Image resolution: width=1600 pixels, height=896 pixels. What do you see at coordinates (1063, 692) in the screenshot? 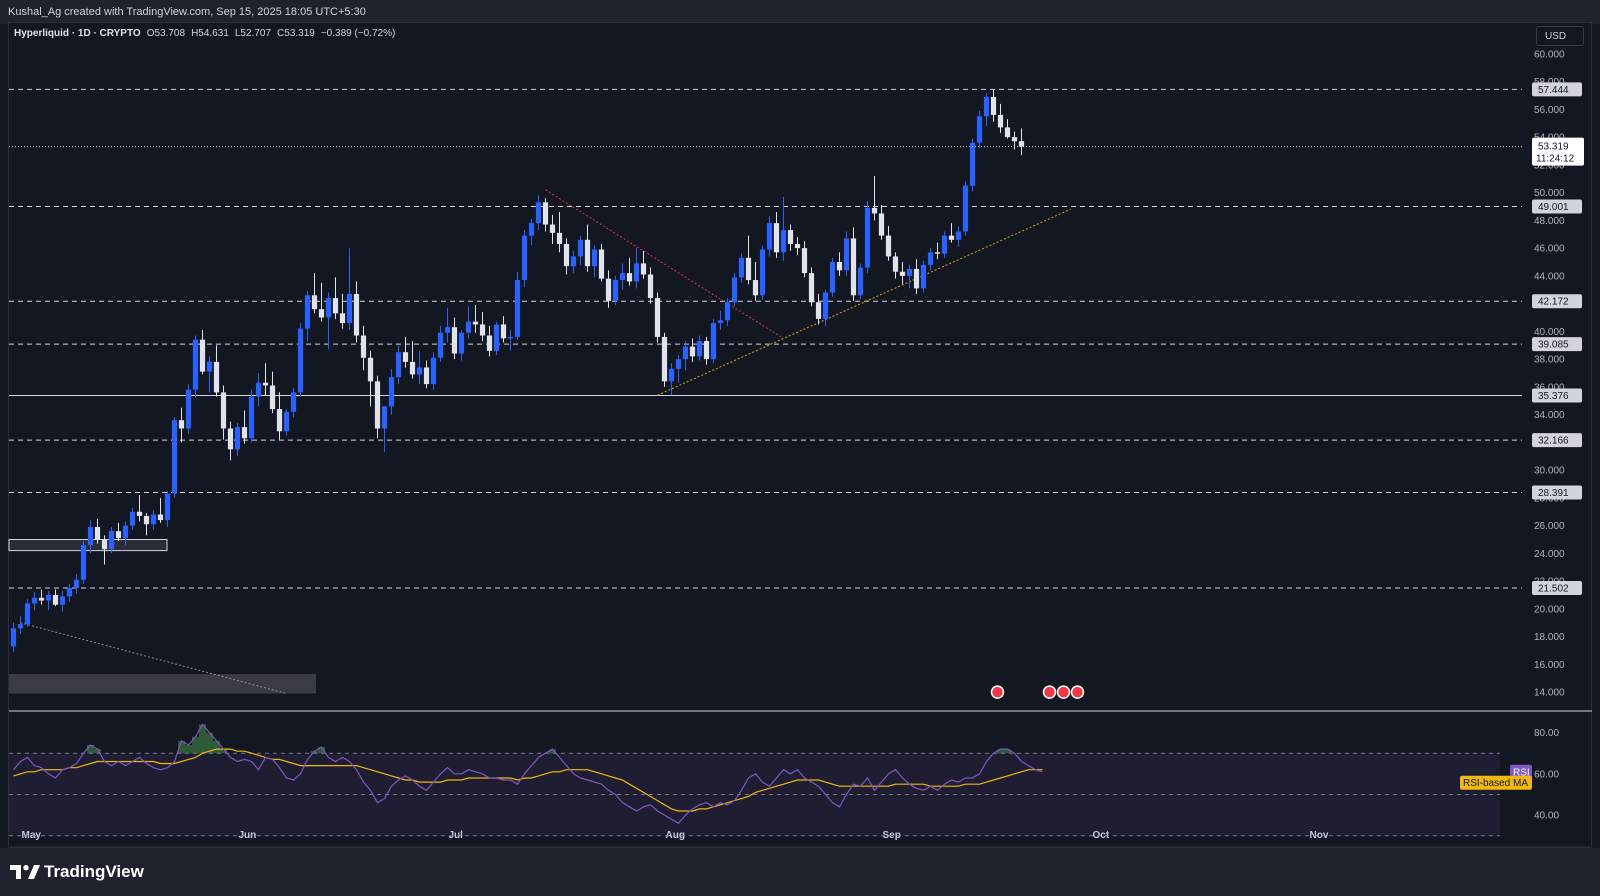
I see `event-flag-icon` at bounding box center [1063, 692].